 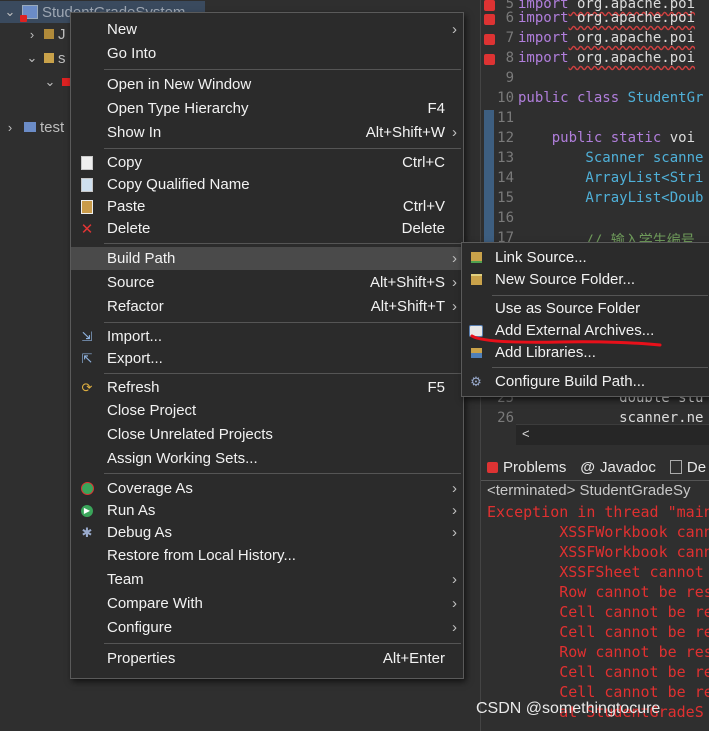 I want to click on menu-item-run-as: ▶ Run As ›, so click(x=267, y=510).